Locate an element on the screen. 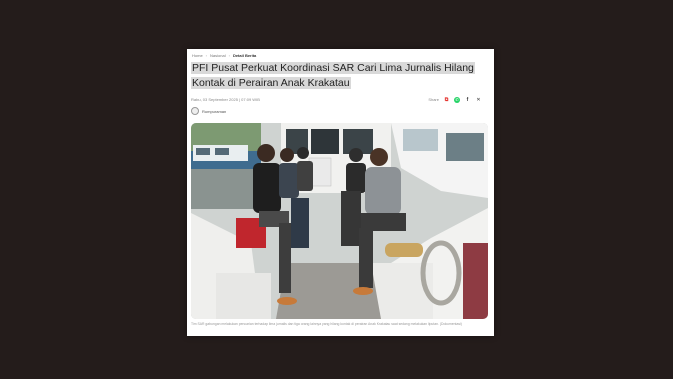 Image resolution: width=673 pixels, height=379 pixels. breadcrumb: Home › Nasional › Detail Berita is located at coordinates (224, 55).